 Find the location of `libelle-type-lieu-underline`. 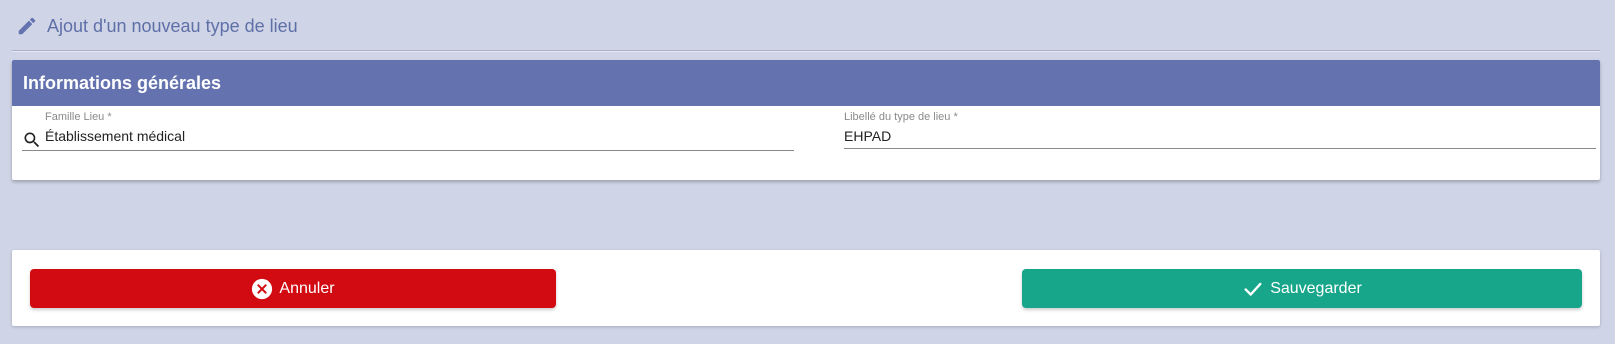

libelle-type-lieu-underline is located at coordinates (1220, 148).